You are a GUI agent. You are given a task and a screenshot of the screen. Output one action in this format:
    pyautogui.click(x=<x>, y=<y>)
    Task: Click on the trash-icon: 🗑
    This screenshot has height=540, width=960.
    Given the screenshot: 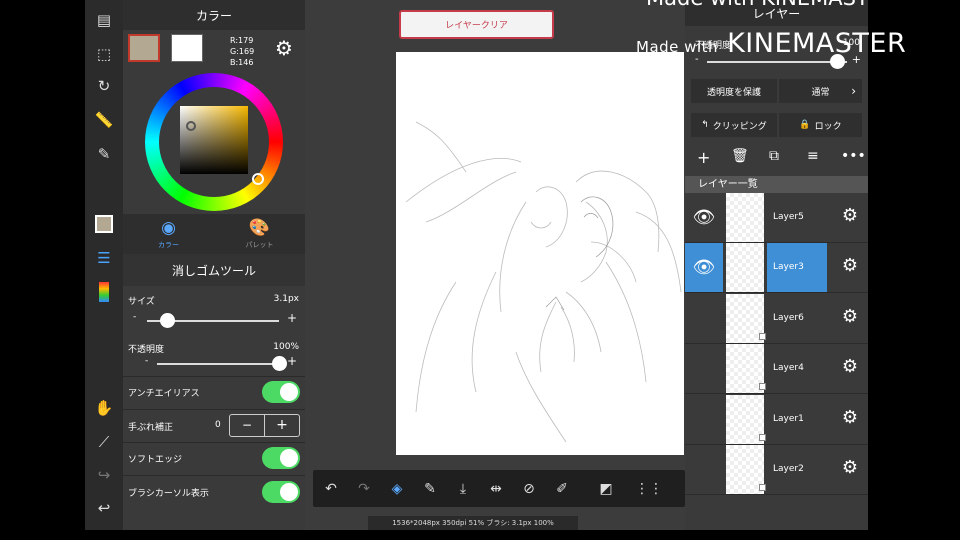 What is the action you would take?
    pyautogui.click(x=740, y=156)
    